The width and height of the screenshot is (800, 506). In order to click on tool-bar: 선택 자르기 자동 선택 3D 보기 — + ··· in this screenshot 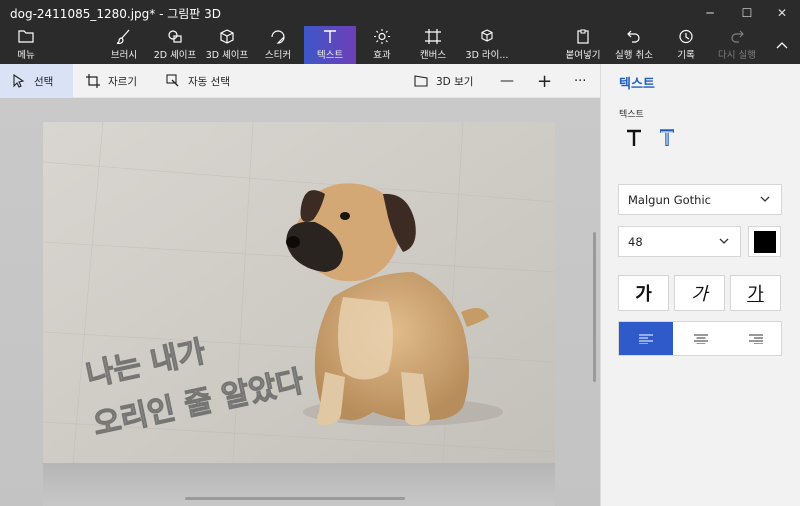, I will do `click(300, 81)`.